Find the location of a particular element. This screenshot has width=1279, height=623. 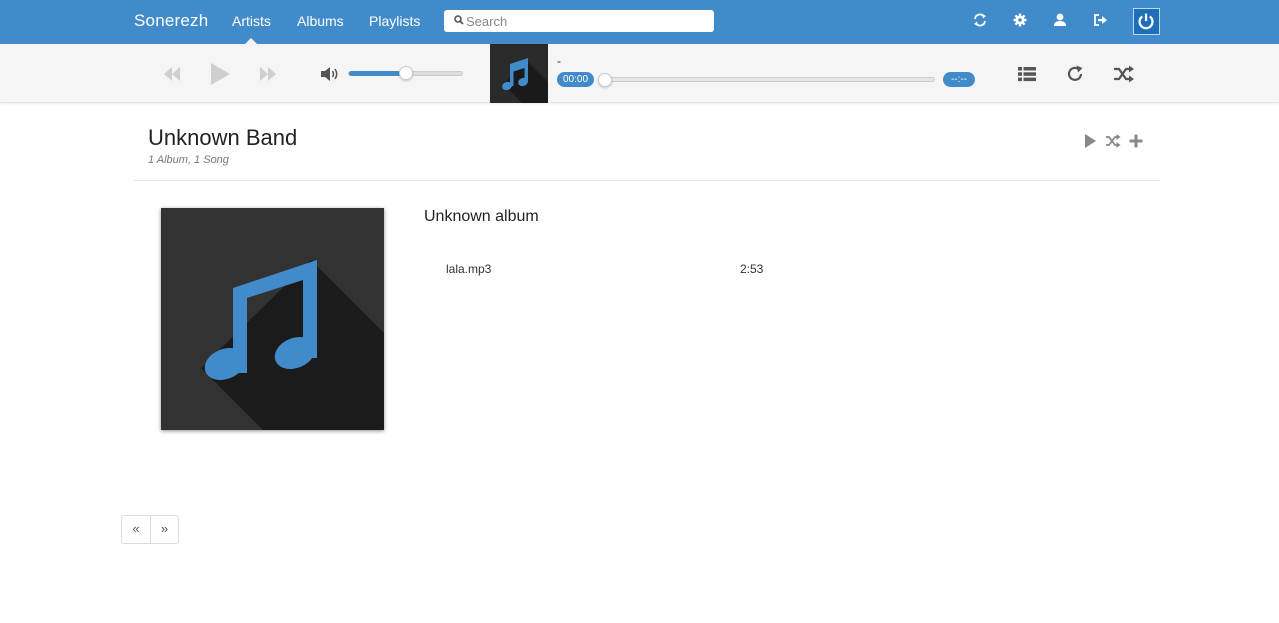

album-cover is located at coordinates (272, 319).